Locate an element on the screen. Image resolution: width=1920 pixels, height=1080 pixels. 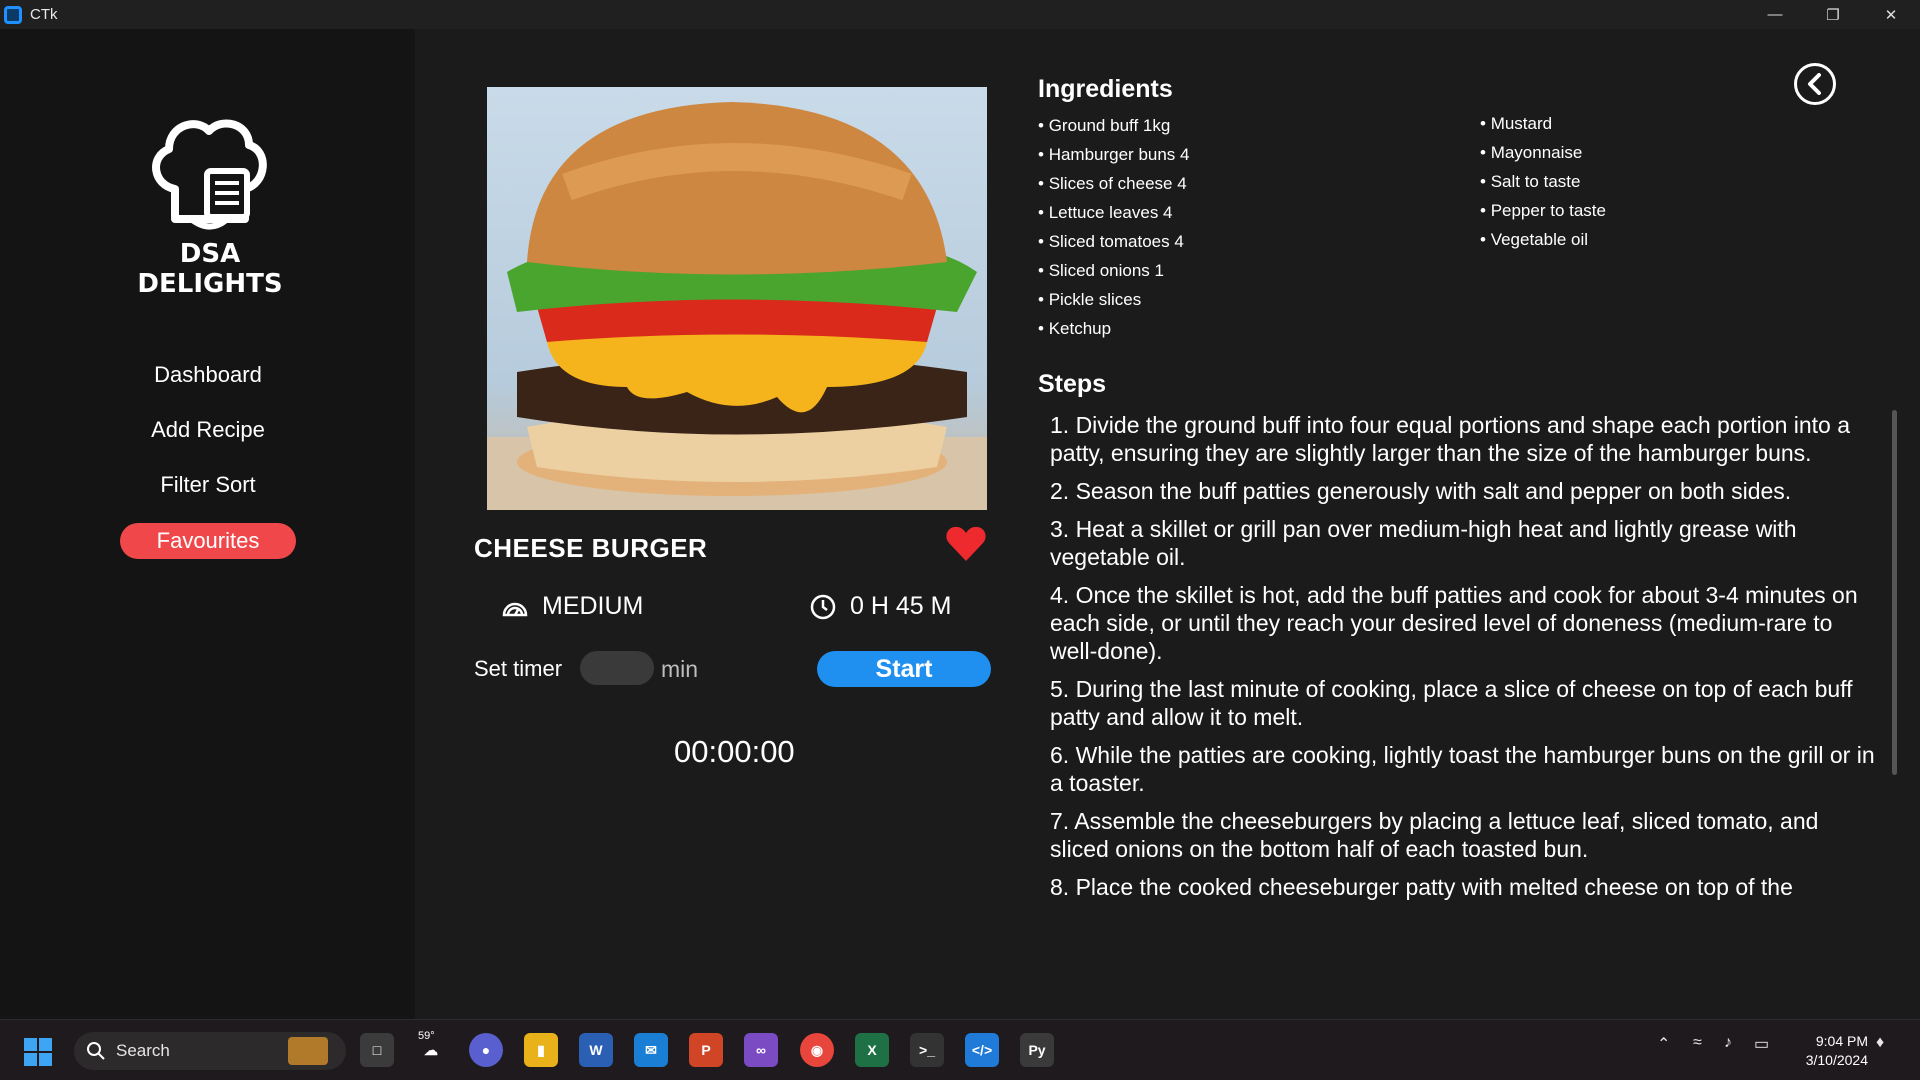
ingredient-item: Hamburger buns 4 is located at coordinates (1114, 154).